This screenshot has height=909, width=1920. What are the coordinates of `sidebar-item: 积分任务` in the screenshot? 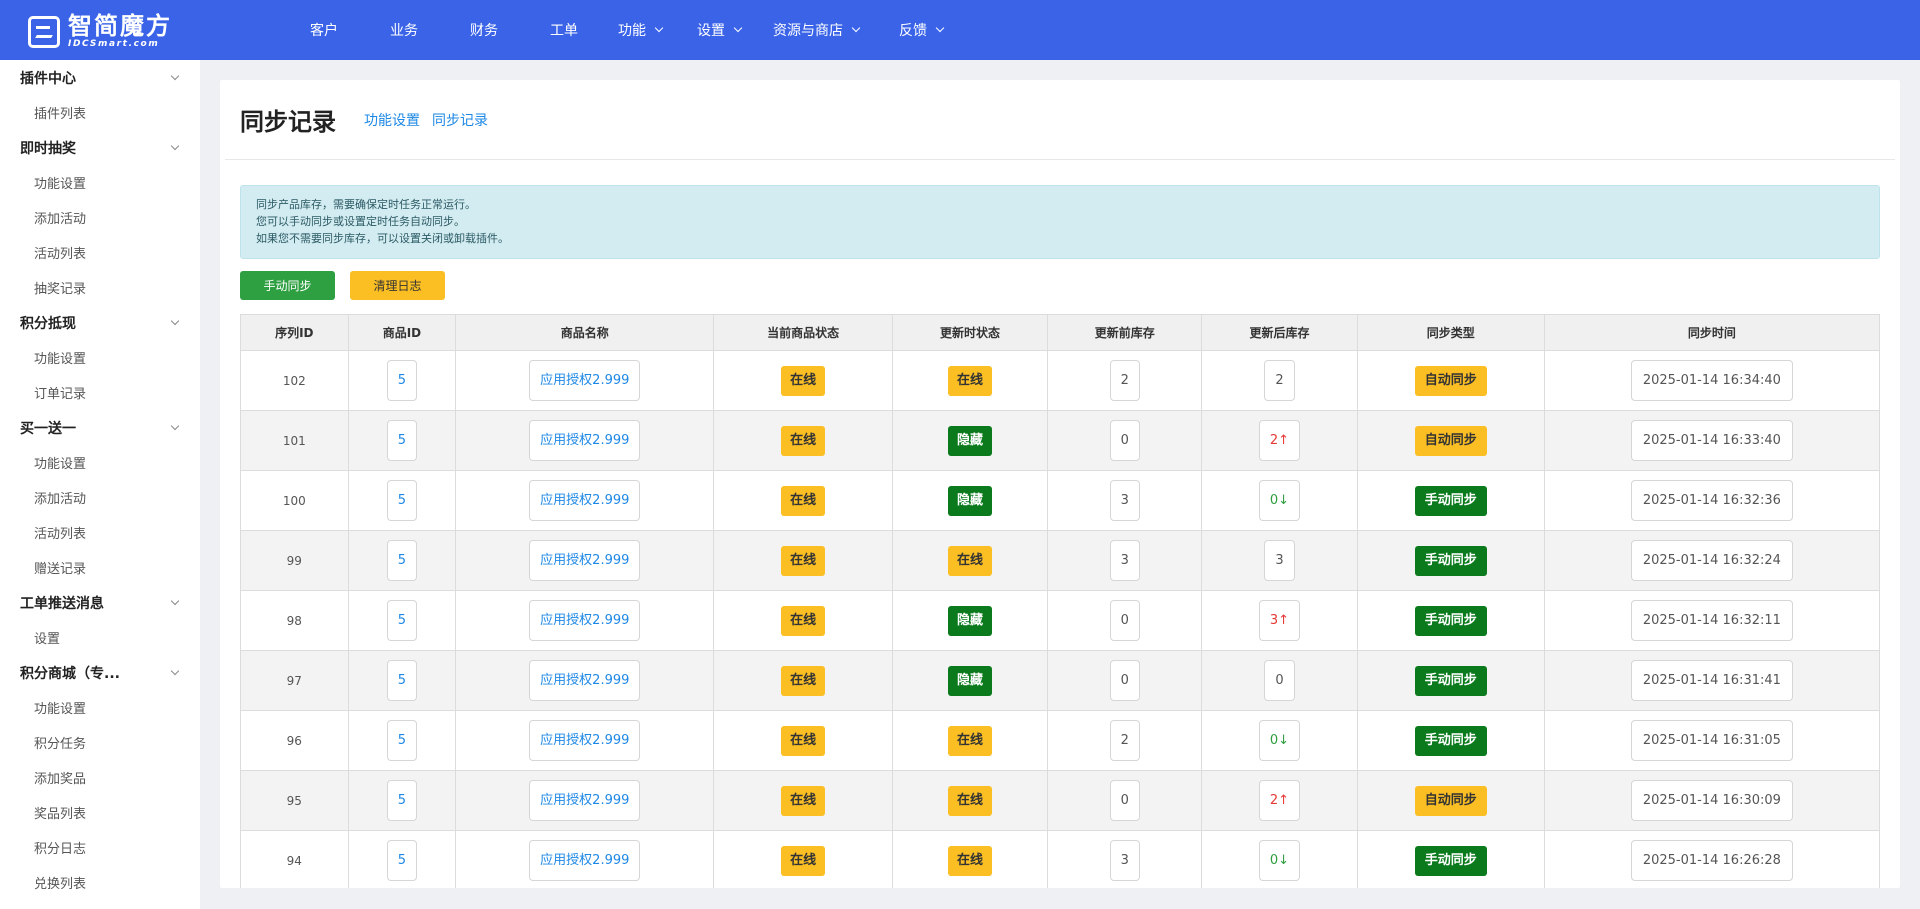 It's located at (100, 742).